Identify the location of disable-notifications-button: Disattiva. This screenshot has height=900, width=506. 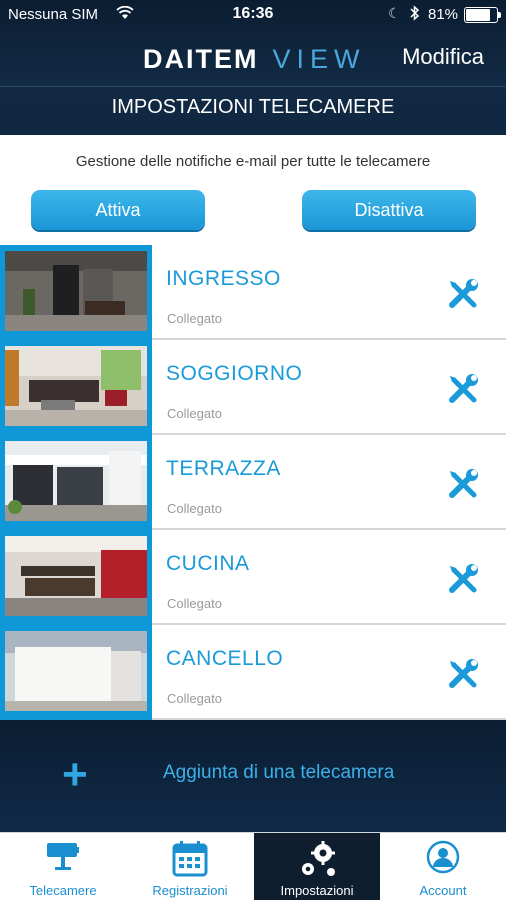
(389, 210).